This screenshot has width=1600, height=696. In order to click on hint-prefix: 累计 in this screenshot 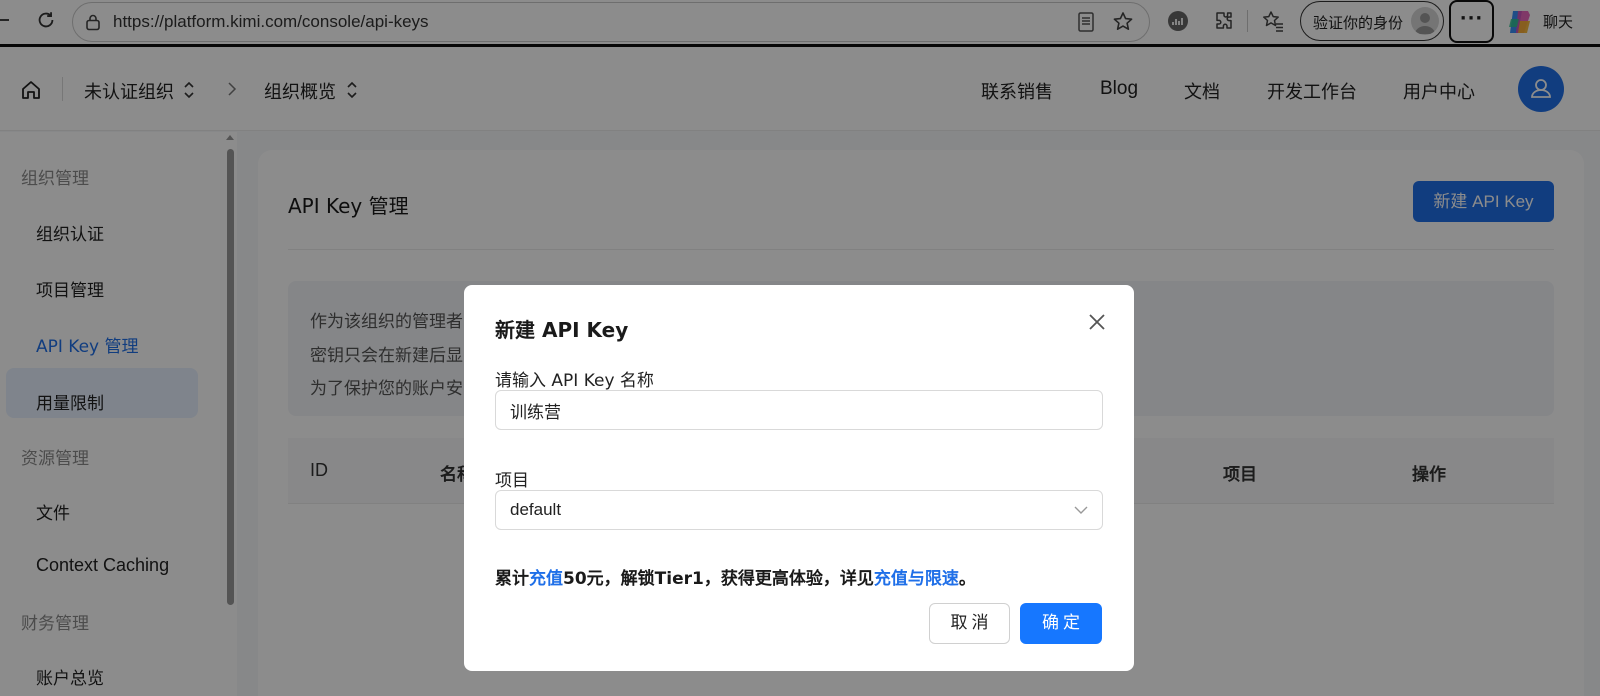, I will do `click(512, 579)`.